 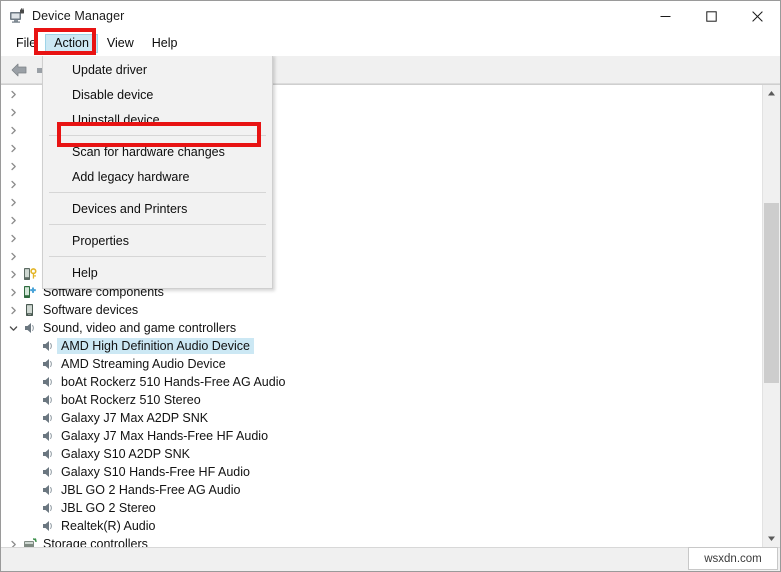 What do you see at coordinates (140, 328) in the screenshot?
I see `tree-row-label: Sound, video and game controllers` at bounding box center [140, 328].